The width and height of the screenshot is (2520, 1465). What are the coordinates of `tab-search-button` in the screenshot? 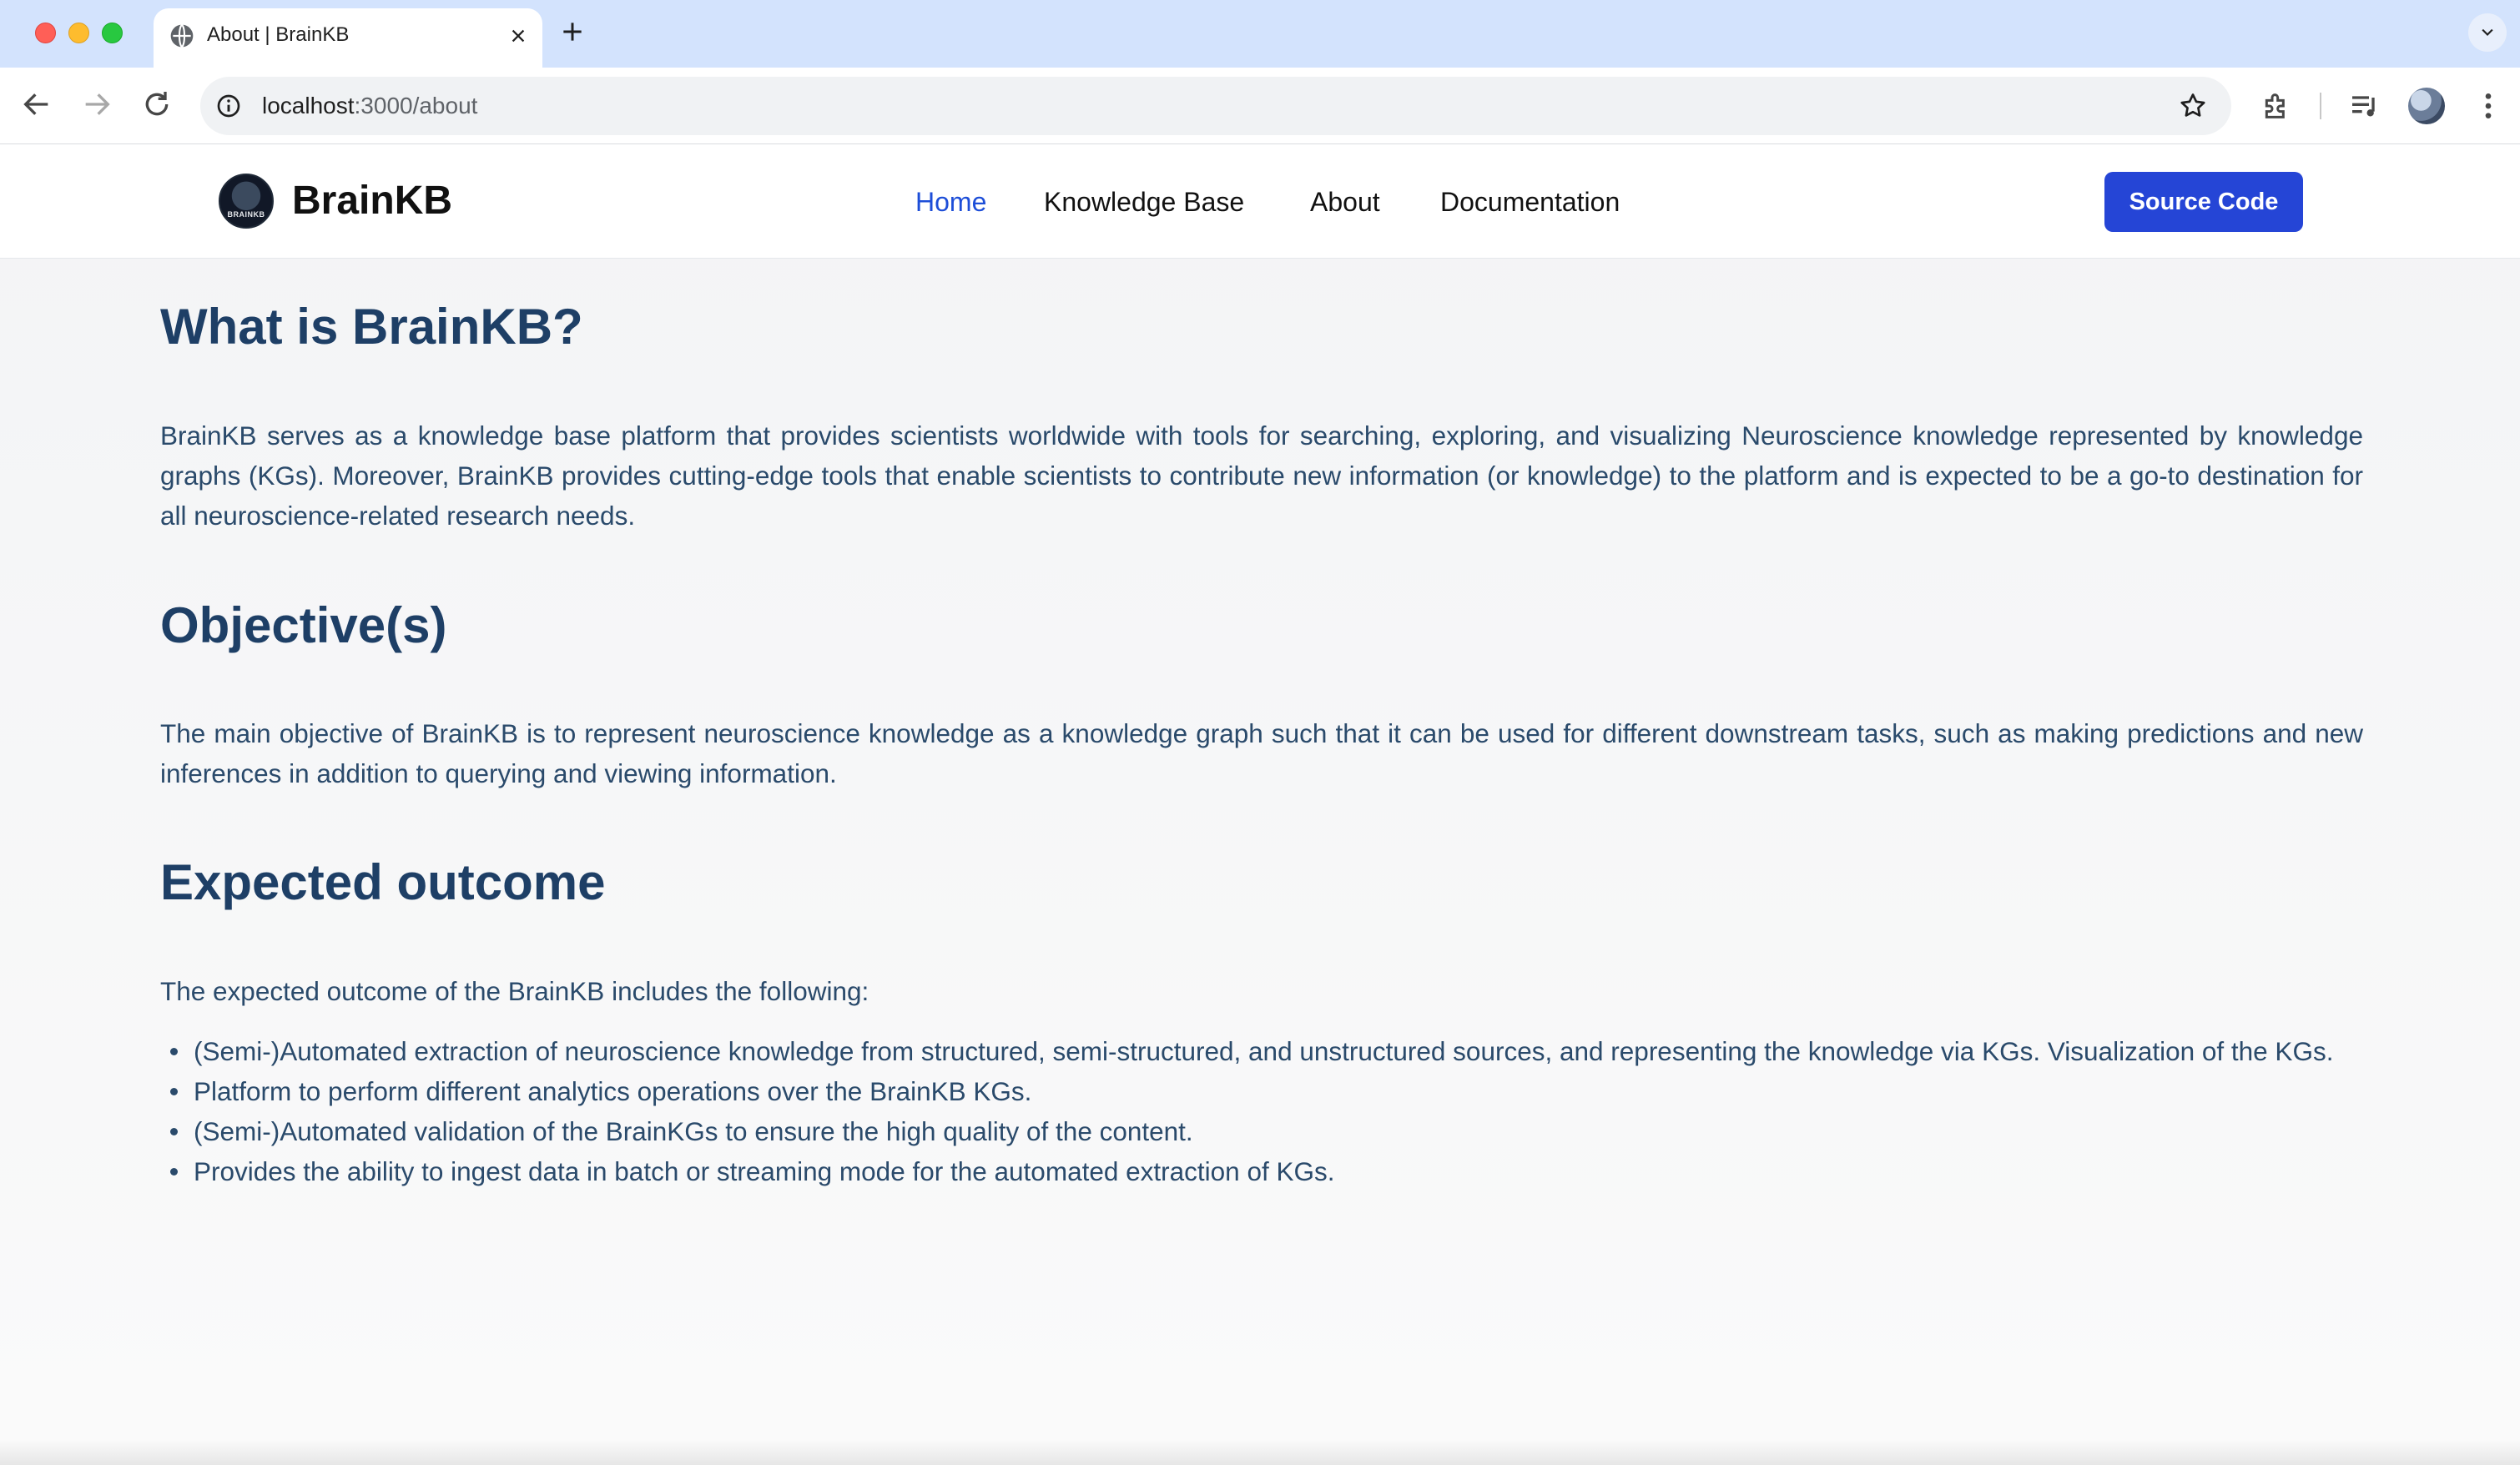 It's located at (2487, 32).